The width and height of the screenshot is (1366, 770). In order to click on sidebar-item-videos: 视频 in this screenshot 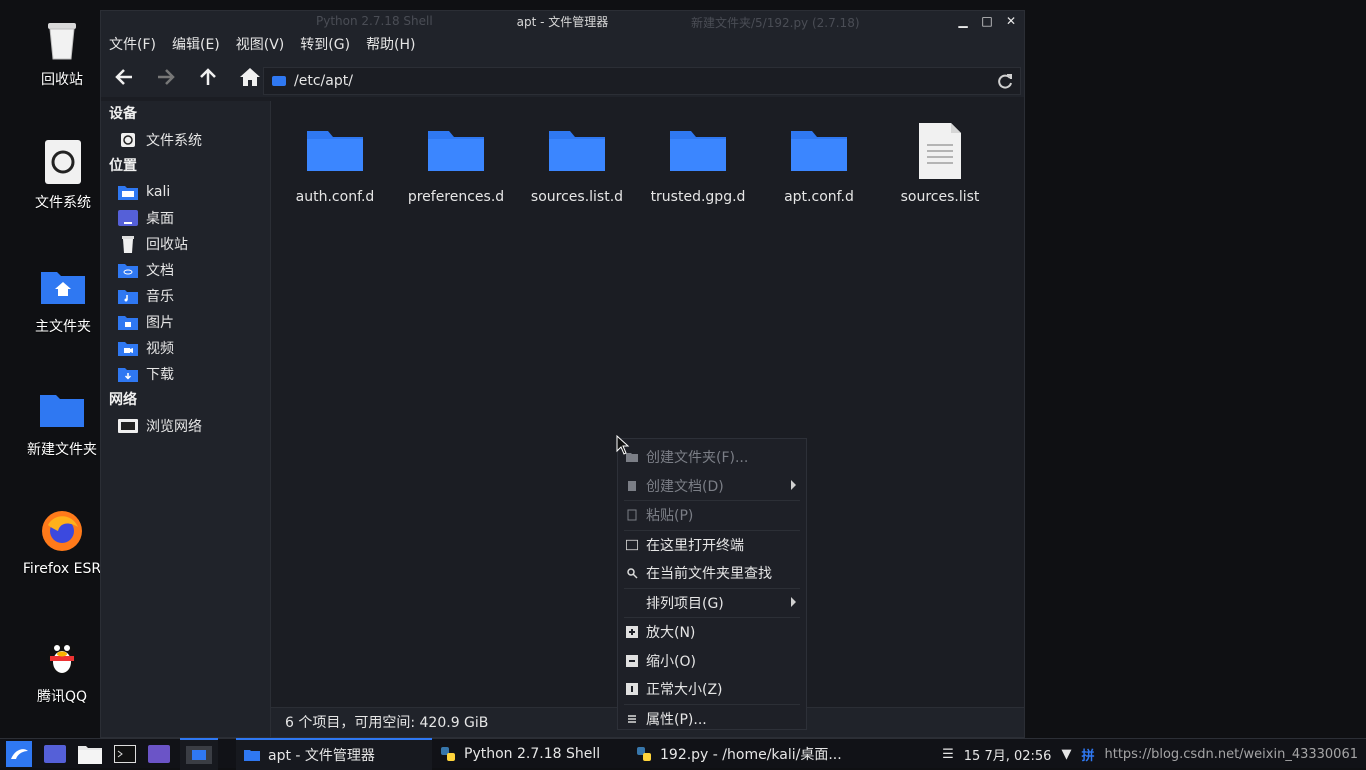, I will do `click(185, 348)`.